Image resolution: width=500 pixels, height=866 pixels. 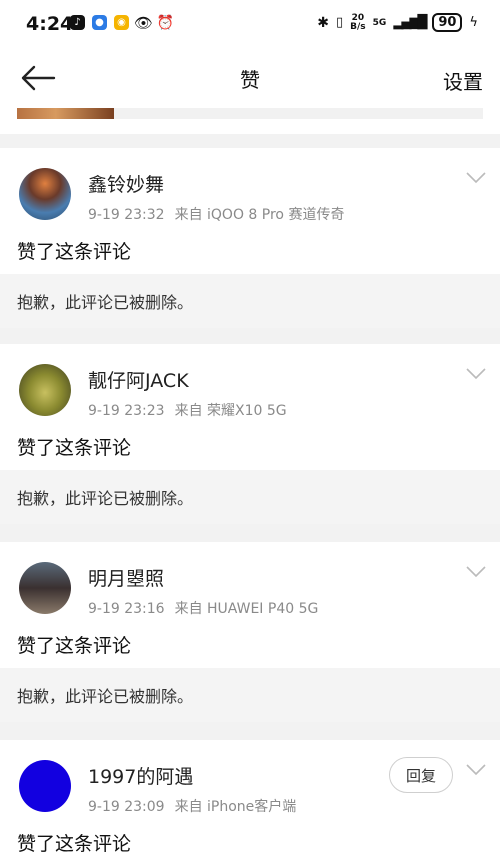 I want to click on username: 鑫铃妙舞, so click(x=126, y=183).